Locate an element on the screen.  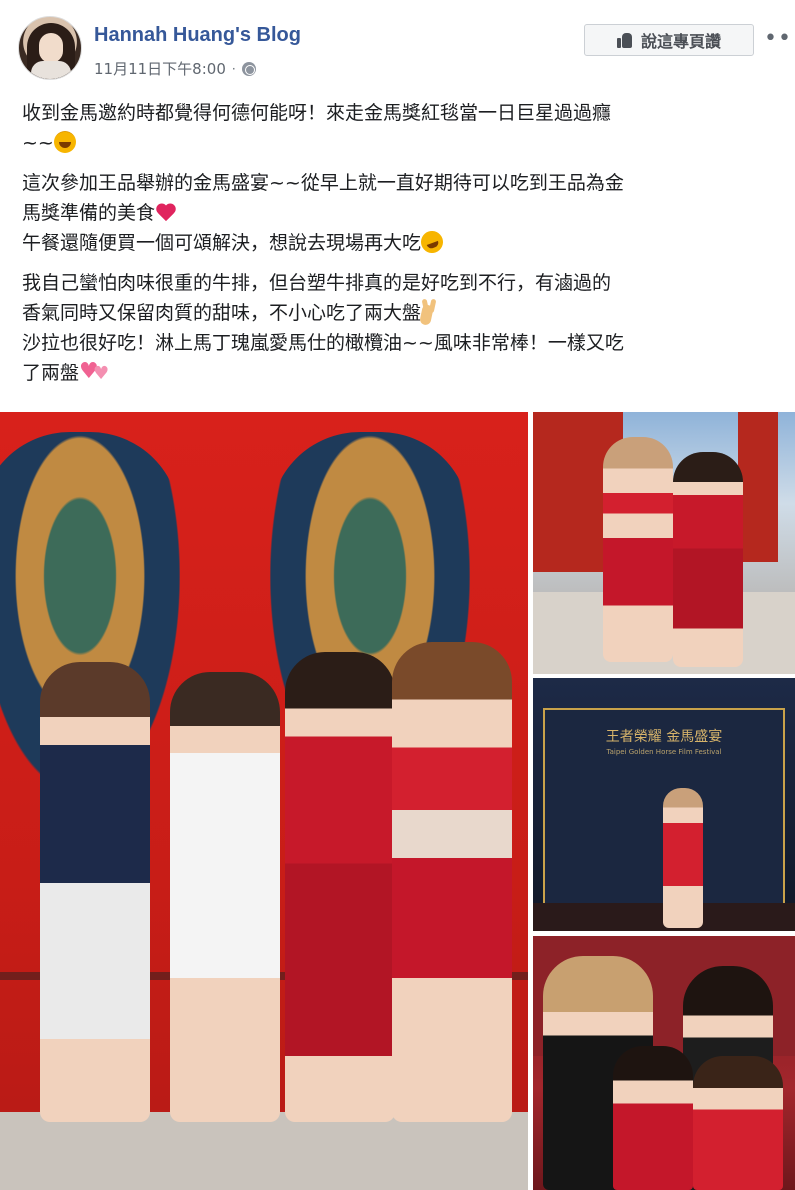
avatar-face is located at coordinates (51, 48).